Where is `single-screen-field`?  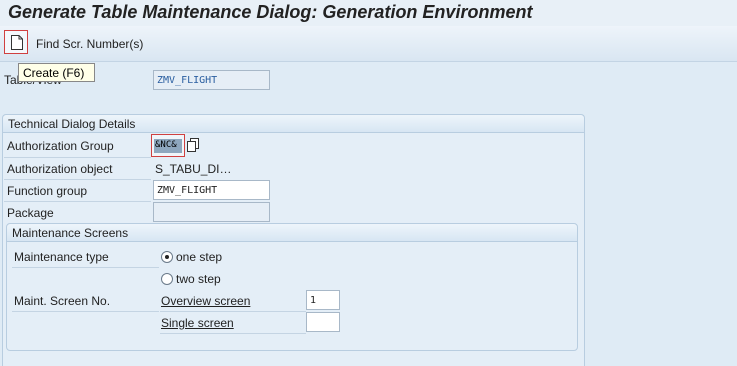 single-screen-field is located at coordinates (323, 322).